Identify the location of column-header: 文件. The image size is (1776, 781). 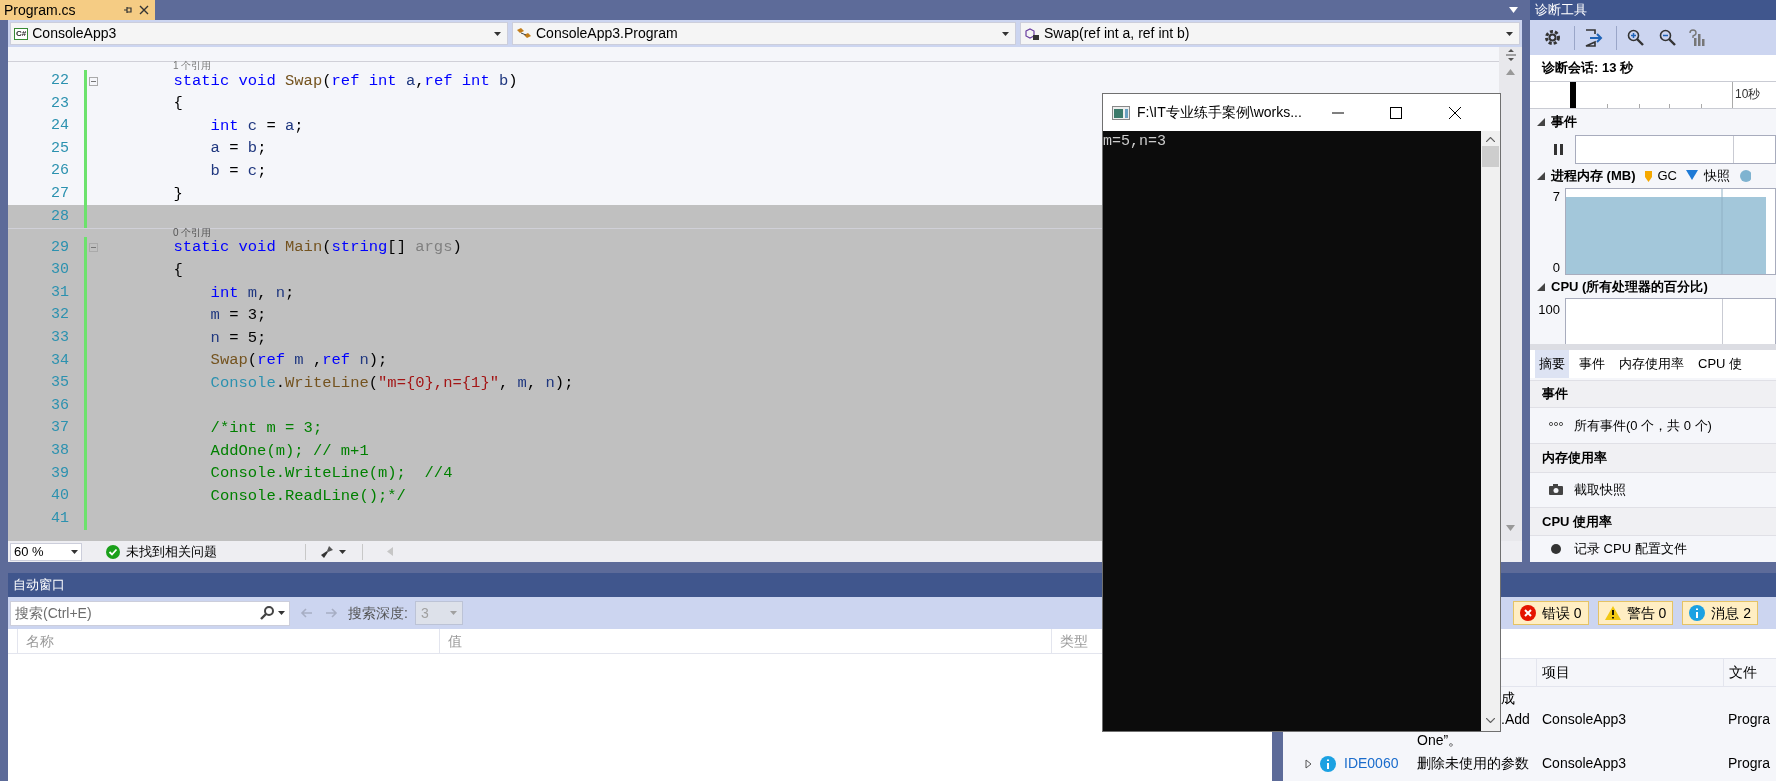
(1743, 672).